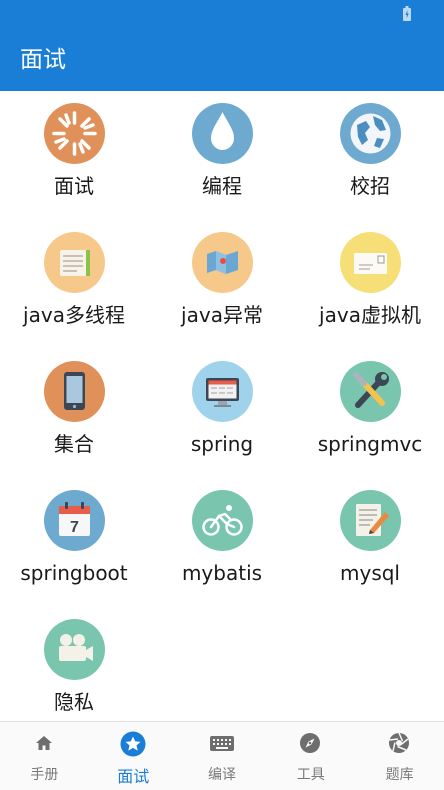 The height and width of the screenshot is (790, 444). I want to click on category-item-springboot: 7 springboot, so click(74, 542).